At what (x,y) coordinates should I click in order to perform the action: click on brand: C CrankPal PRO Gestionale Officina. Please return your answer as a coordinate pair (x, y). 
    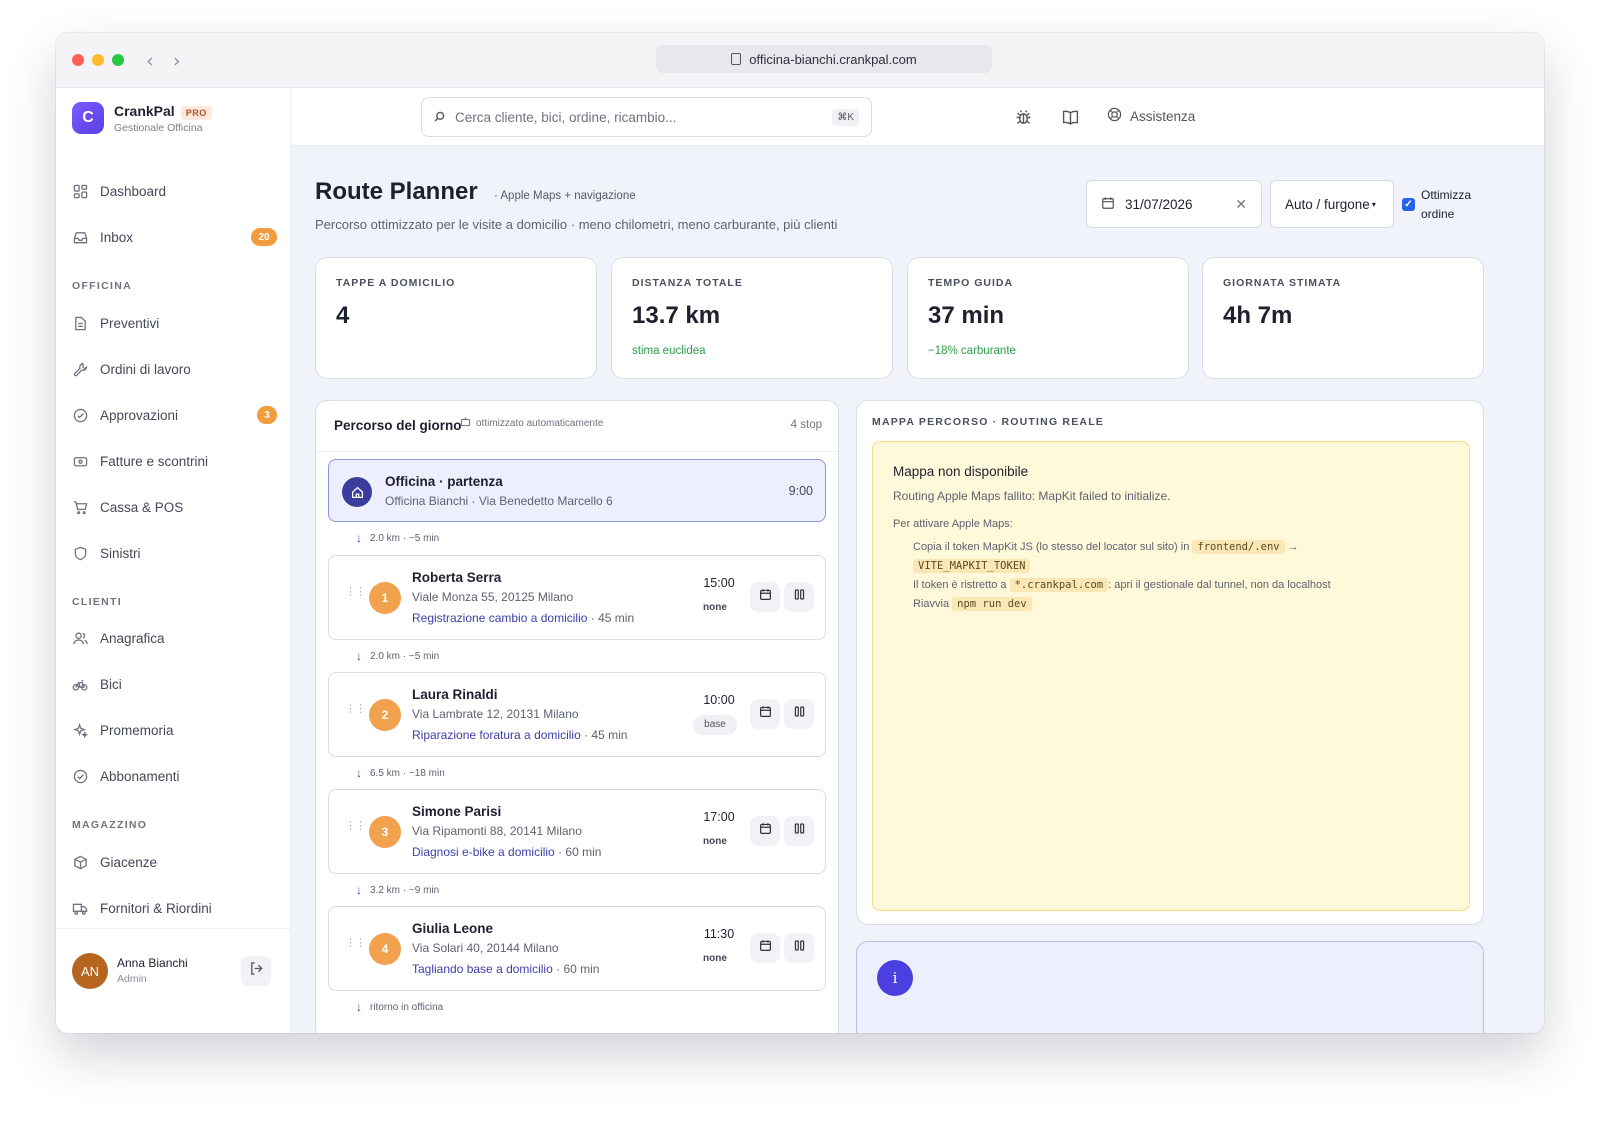
    Looking at the image, I should click on (142, 118).